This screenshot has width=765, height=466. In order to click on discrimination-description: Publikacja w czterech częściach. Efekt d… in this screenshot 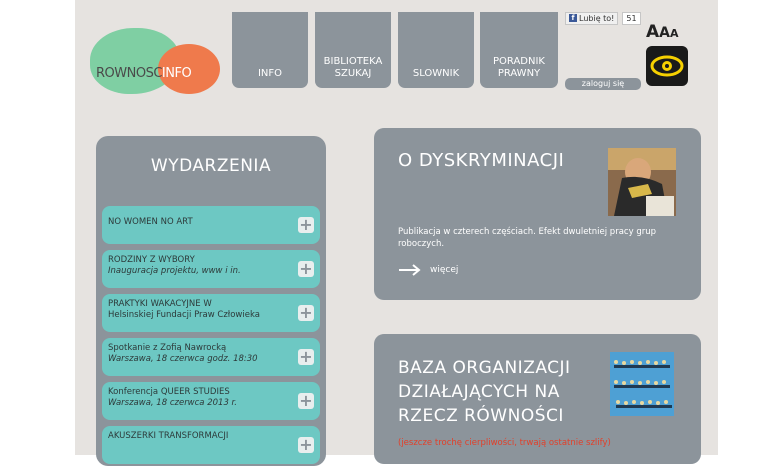, I will do `click(527, 238)`.